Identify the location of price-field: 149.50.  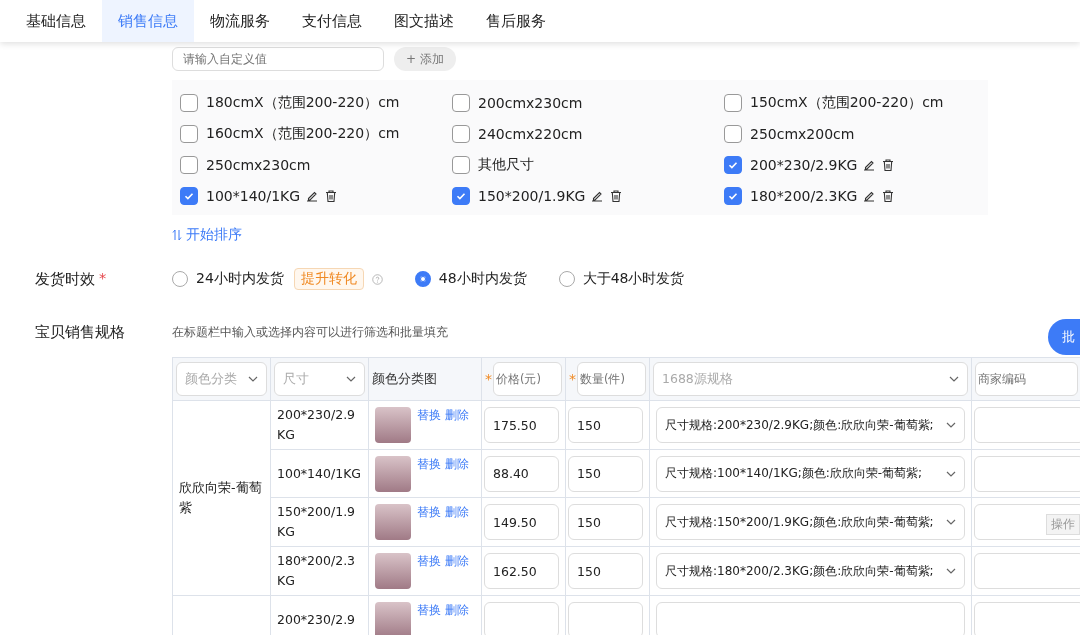
(521, 522).